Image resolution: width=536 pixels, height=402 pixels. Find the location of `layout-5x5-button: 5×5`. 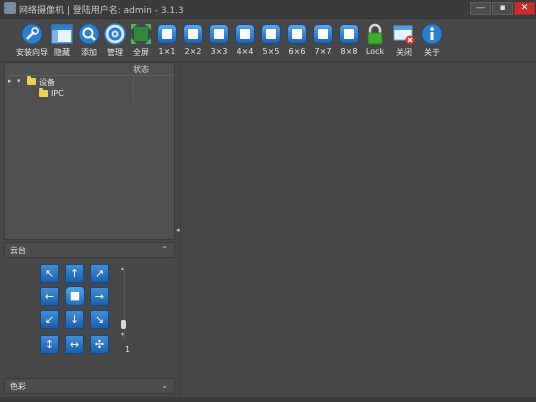

layout-5x5-button: 5×5 is located at coordinates (271, 40).